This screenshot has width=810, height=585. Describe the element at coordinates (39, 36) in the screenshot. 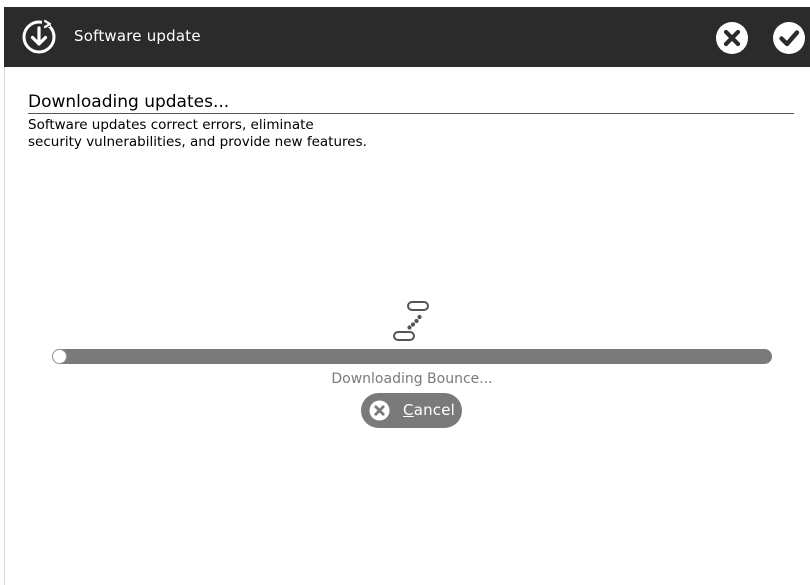

I see `download-update-icon` at that location.